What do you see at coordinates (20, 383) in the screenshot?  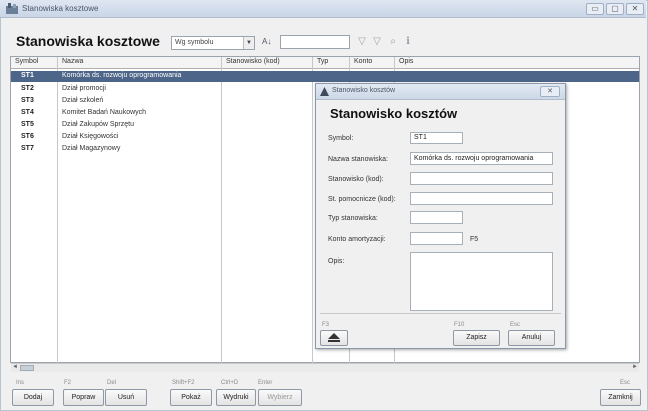 I see `shortcut-hint: Ins` at bounding box center [20, 383].